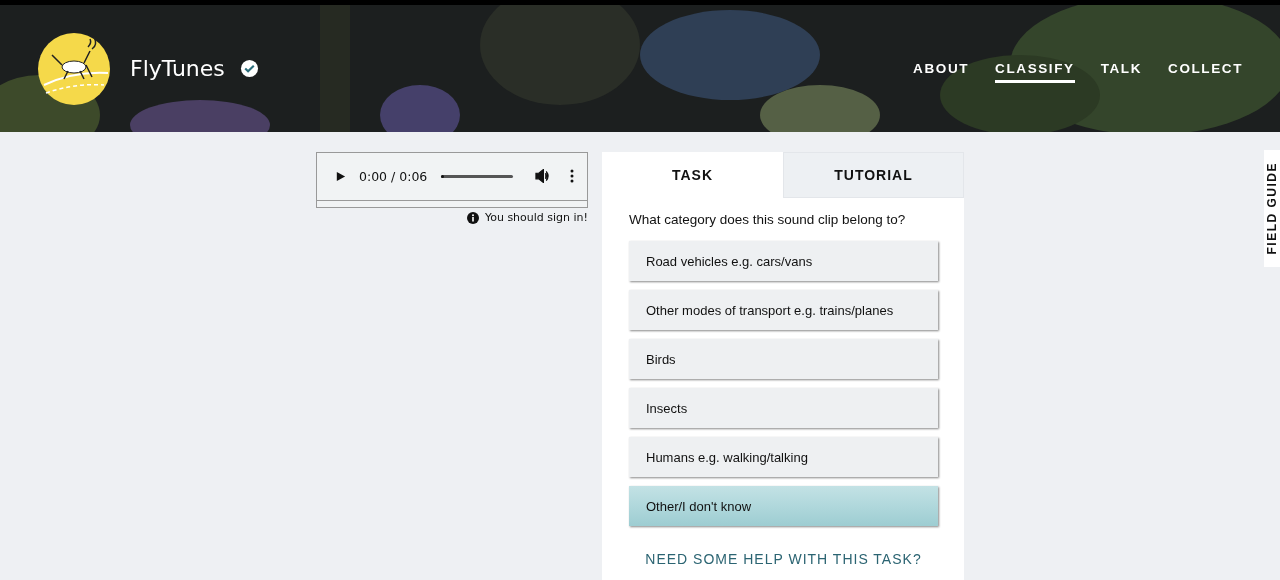 The height and width of the screenshot is (580, 1280). What do you see at coordinates (572, 176) in the screenshot?
I see `more-options-icon` at bounding box center [572, 176].